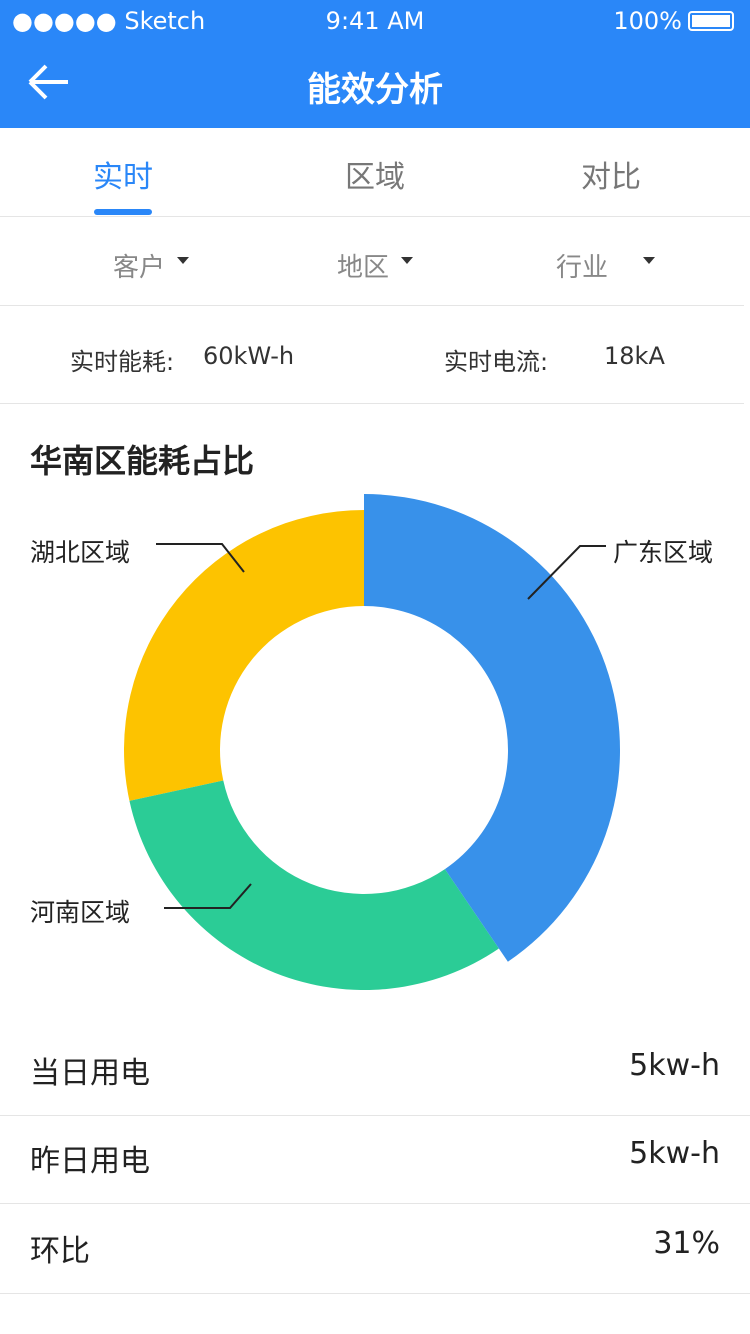 This screenshot has height=1334, width=750. What do you see at coordinates (375, 1071) in the screenshot?
I see `today-usage-row: 当日用电 5kw-h` at bounding box center [375, 1071].